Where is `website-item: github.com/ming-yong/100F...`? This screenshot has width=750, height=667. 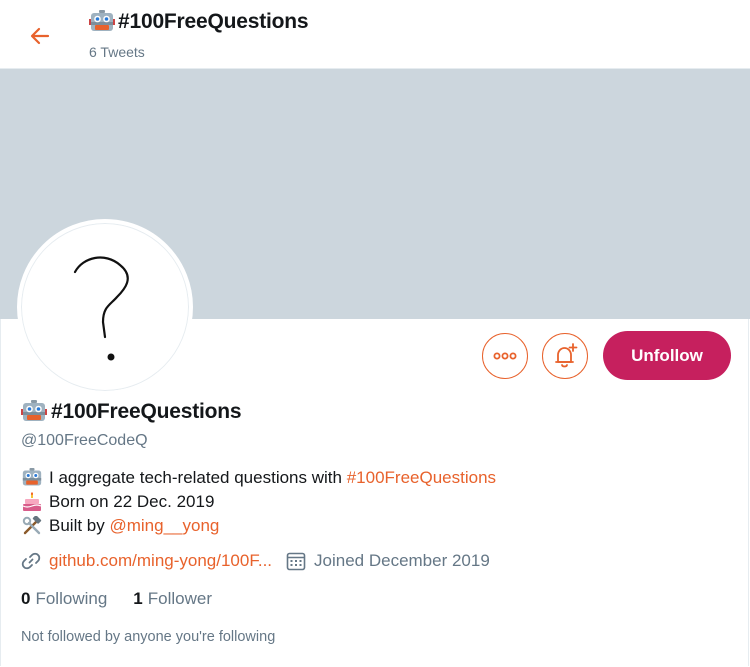
website-item: github.com/ming-yong/100F... is located at coordinates (146, 561).